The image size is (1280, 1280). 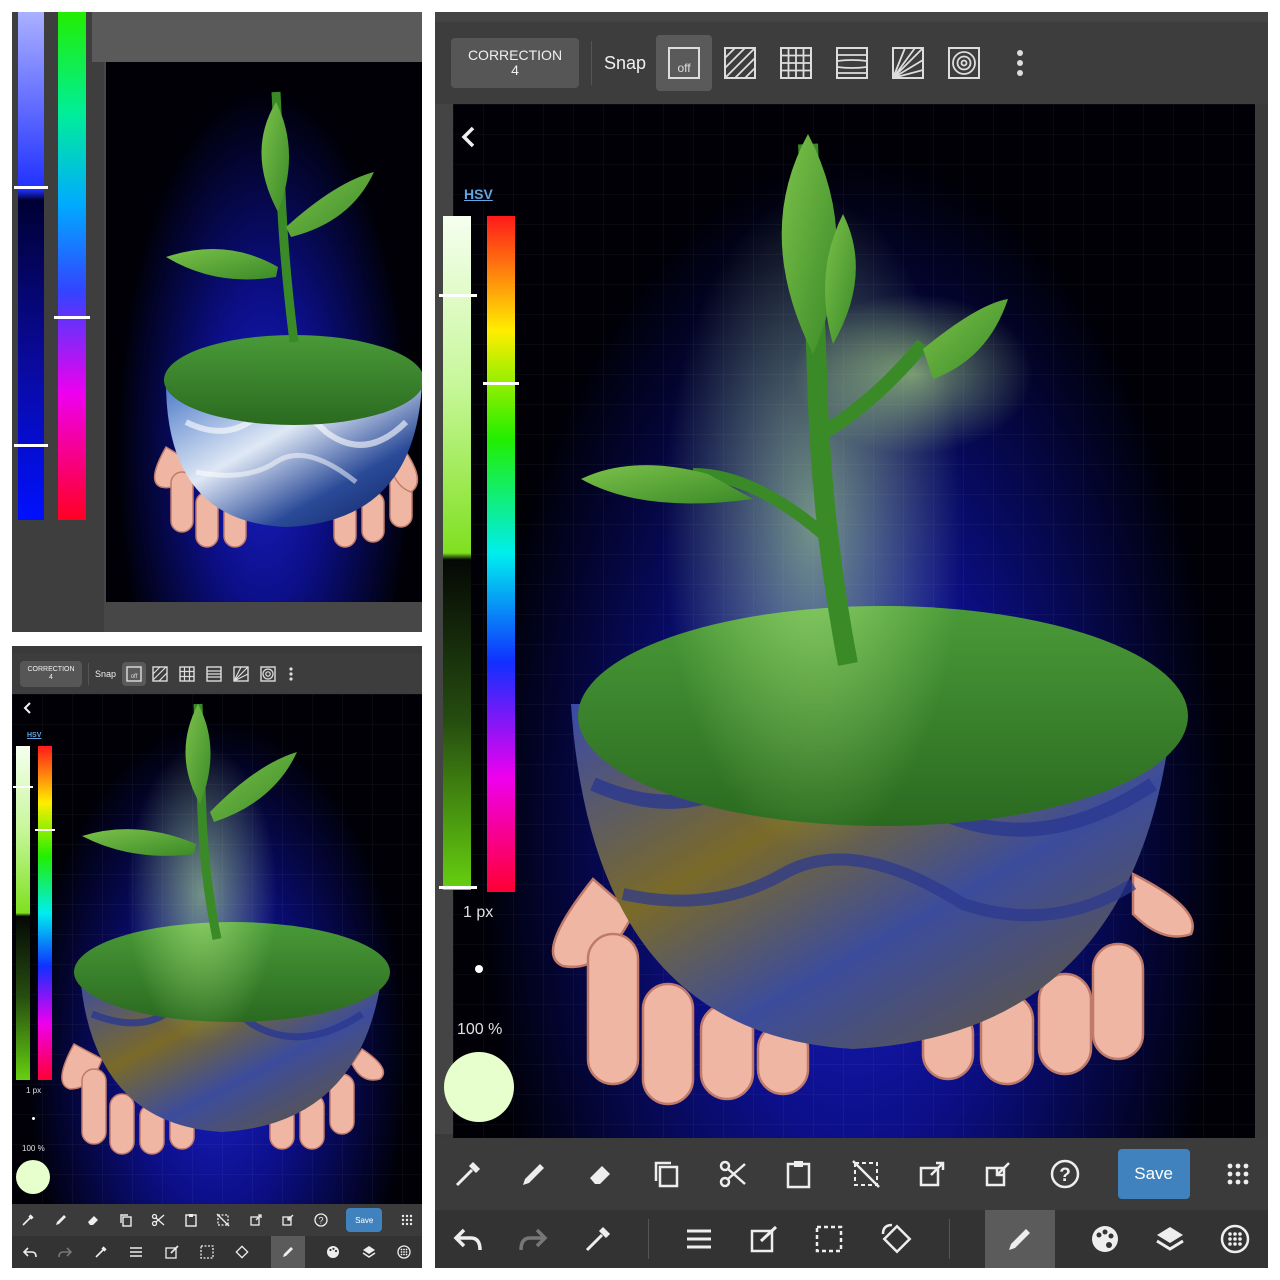 What do you see at coordinates (458, 887) in the screenshot?
I see `value-slider-handle-bottom` at bounding box center [458, 887].